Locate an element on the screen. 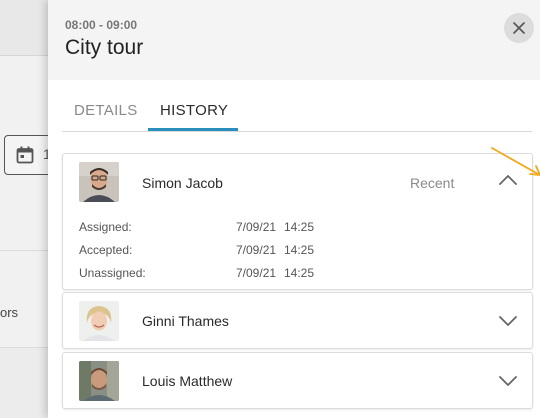 Image resolution: width=540 pixels, height=418 pixels. event-label: Unassigned: is located at coordinates (112, 273).